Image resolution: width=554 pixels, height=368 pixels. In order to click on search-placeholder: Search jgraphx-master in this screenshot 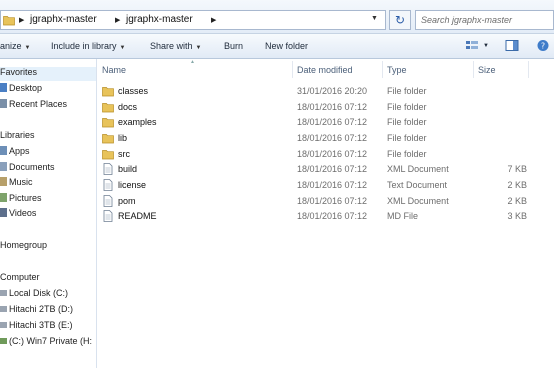, I will do `click(467, 20)`.